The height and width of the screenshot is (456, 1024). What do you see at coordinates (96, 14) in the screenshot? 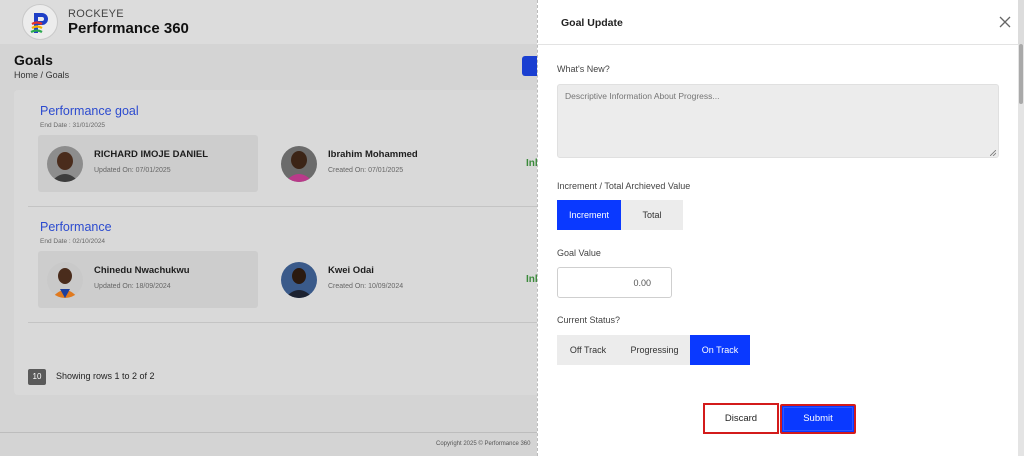
I see `brand-name-small: ROCKEYE` at bounding box center [96, 14].